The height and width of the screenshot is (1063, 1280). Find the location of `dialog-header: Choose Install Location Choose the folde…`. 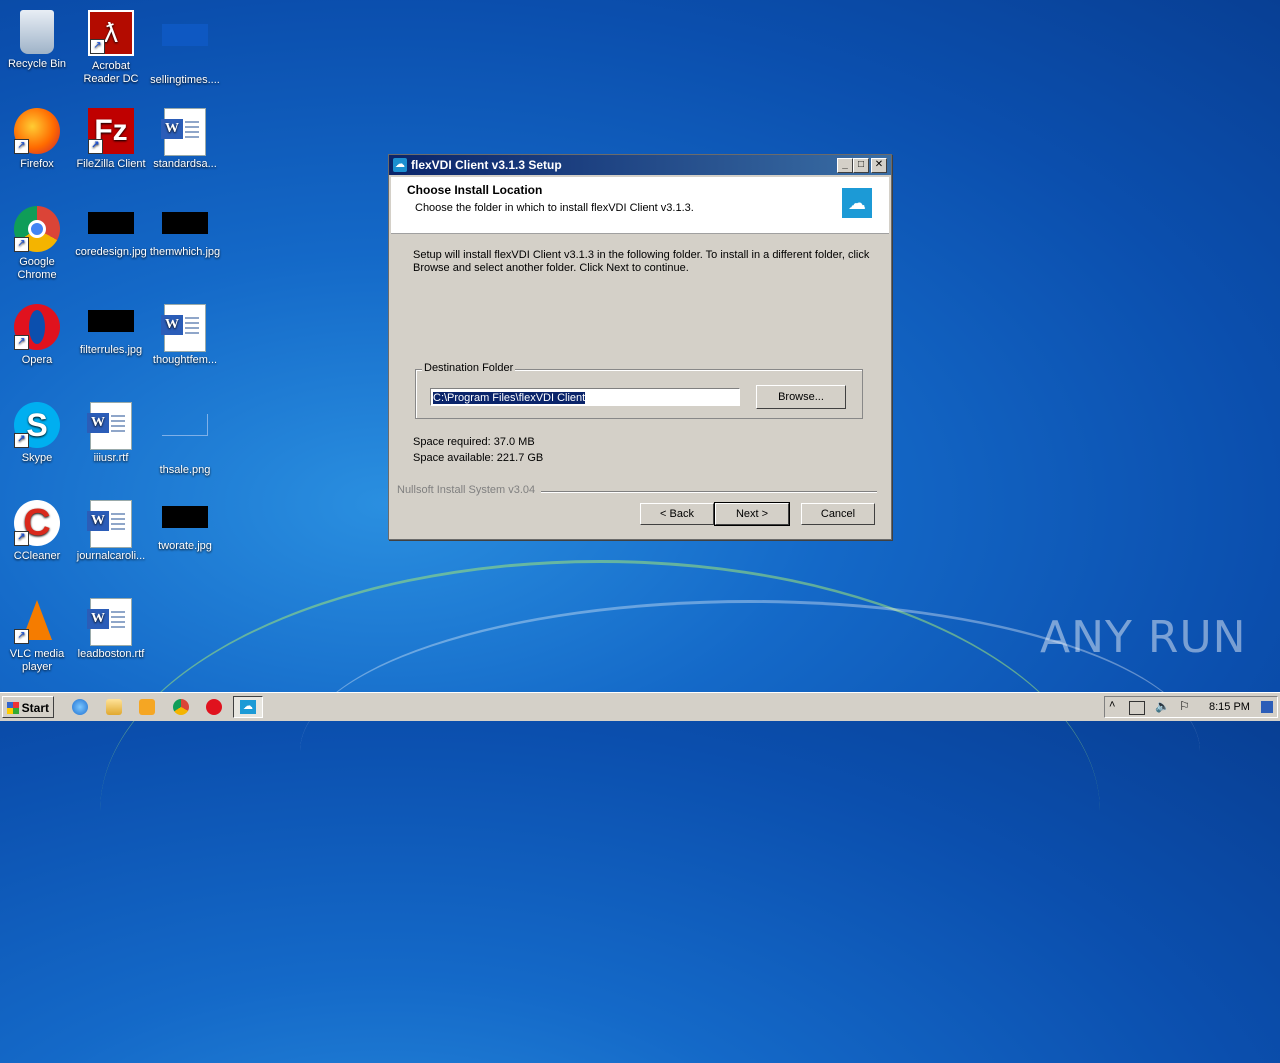

dialog-header: Choose Install Location Choose the folde… is located at coordinates (640, 205).